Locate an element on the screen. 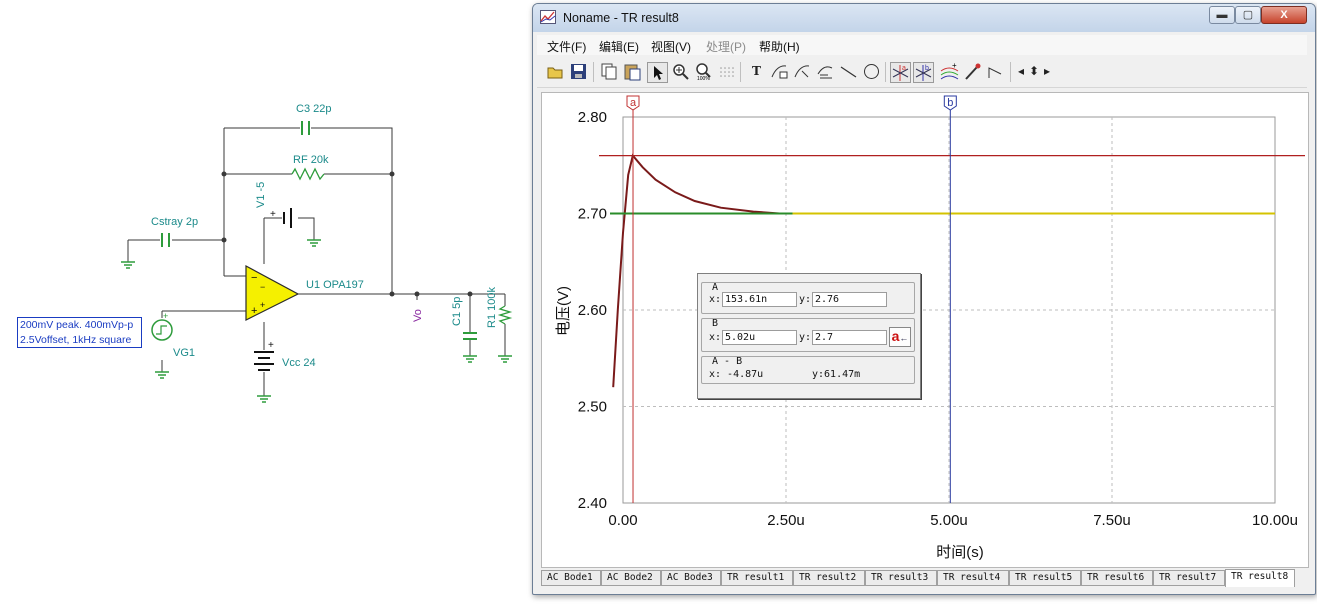  source-line-2: 2.5Voffset, 1kHz square is located at coordinates (76, 340).